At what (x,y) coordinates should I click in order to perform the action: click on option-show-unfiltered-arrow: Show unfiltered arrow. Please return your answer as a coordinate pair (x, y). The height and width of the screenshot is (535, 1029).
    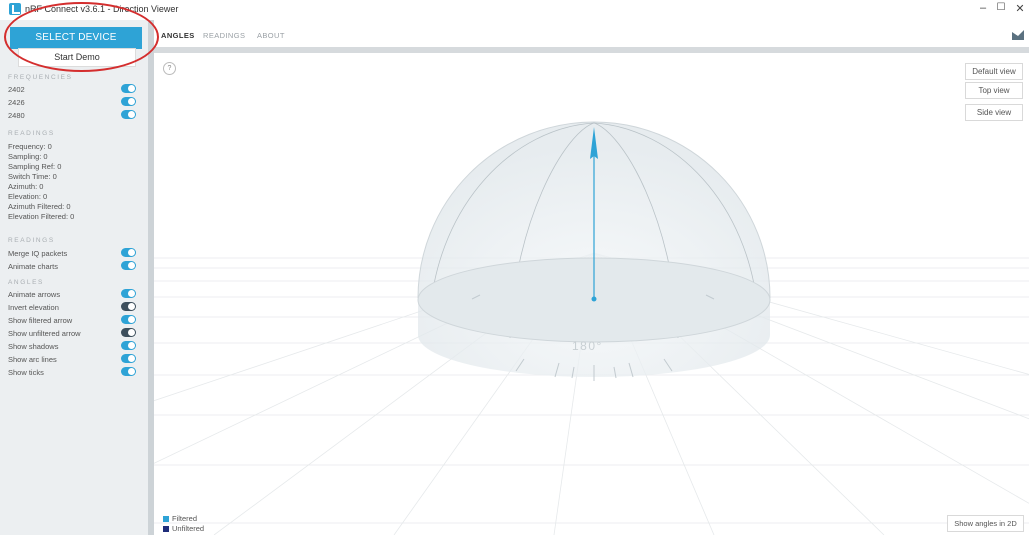
    Looking at the image, I should click on (72, 333).